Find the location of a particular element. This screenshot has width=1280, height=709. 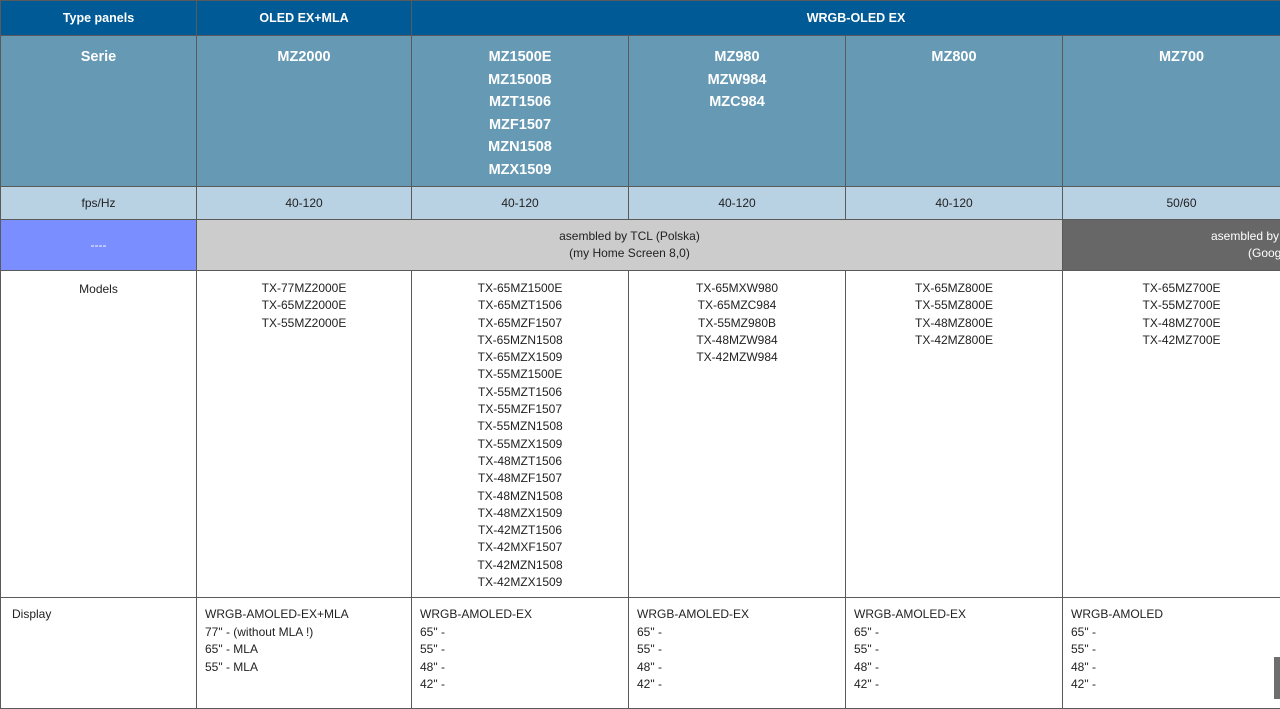

display-mz700-cell: WRGB-AMOLED65" -55" -48" -42" - is located at coordinates (1171, 653).